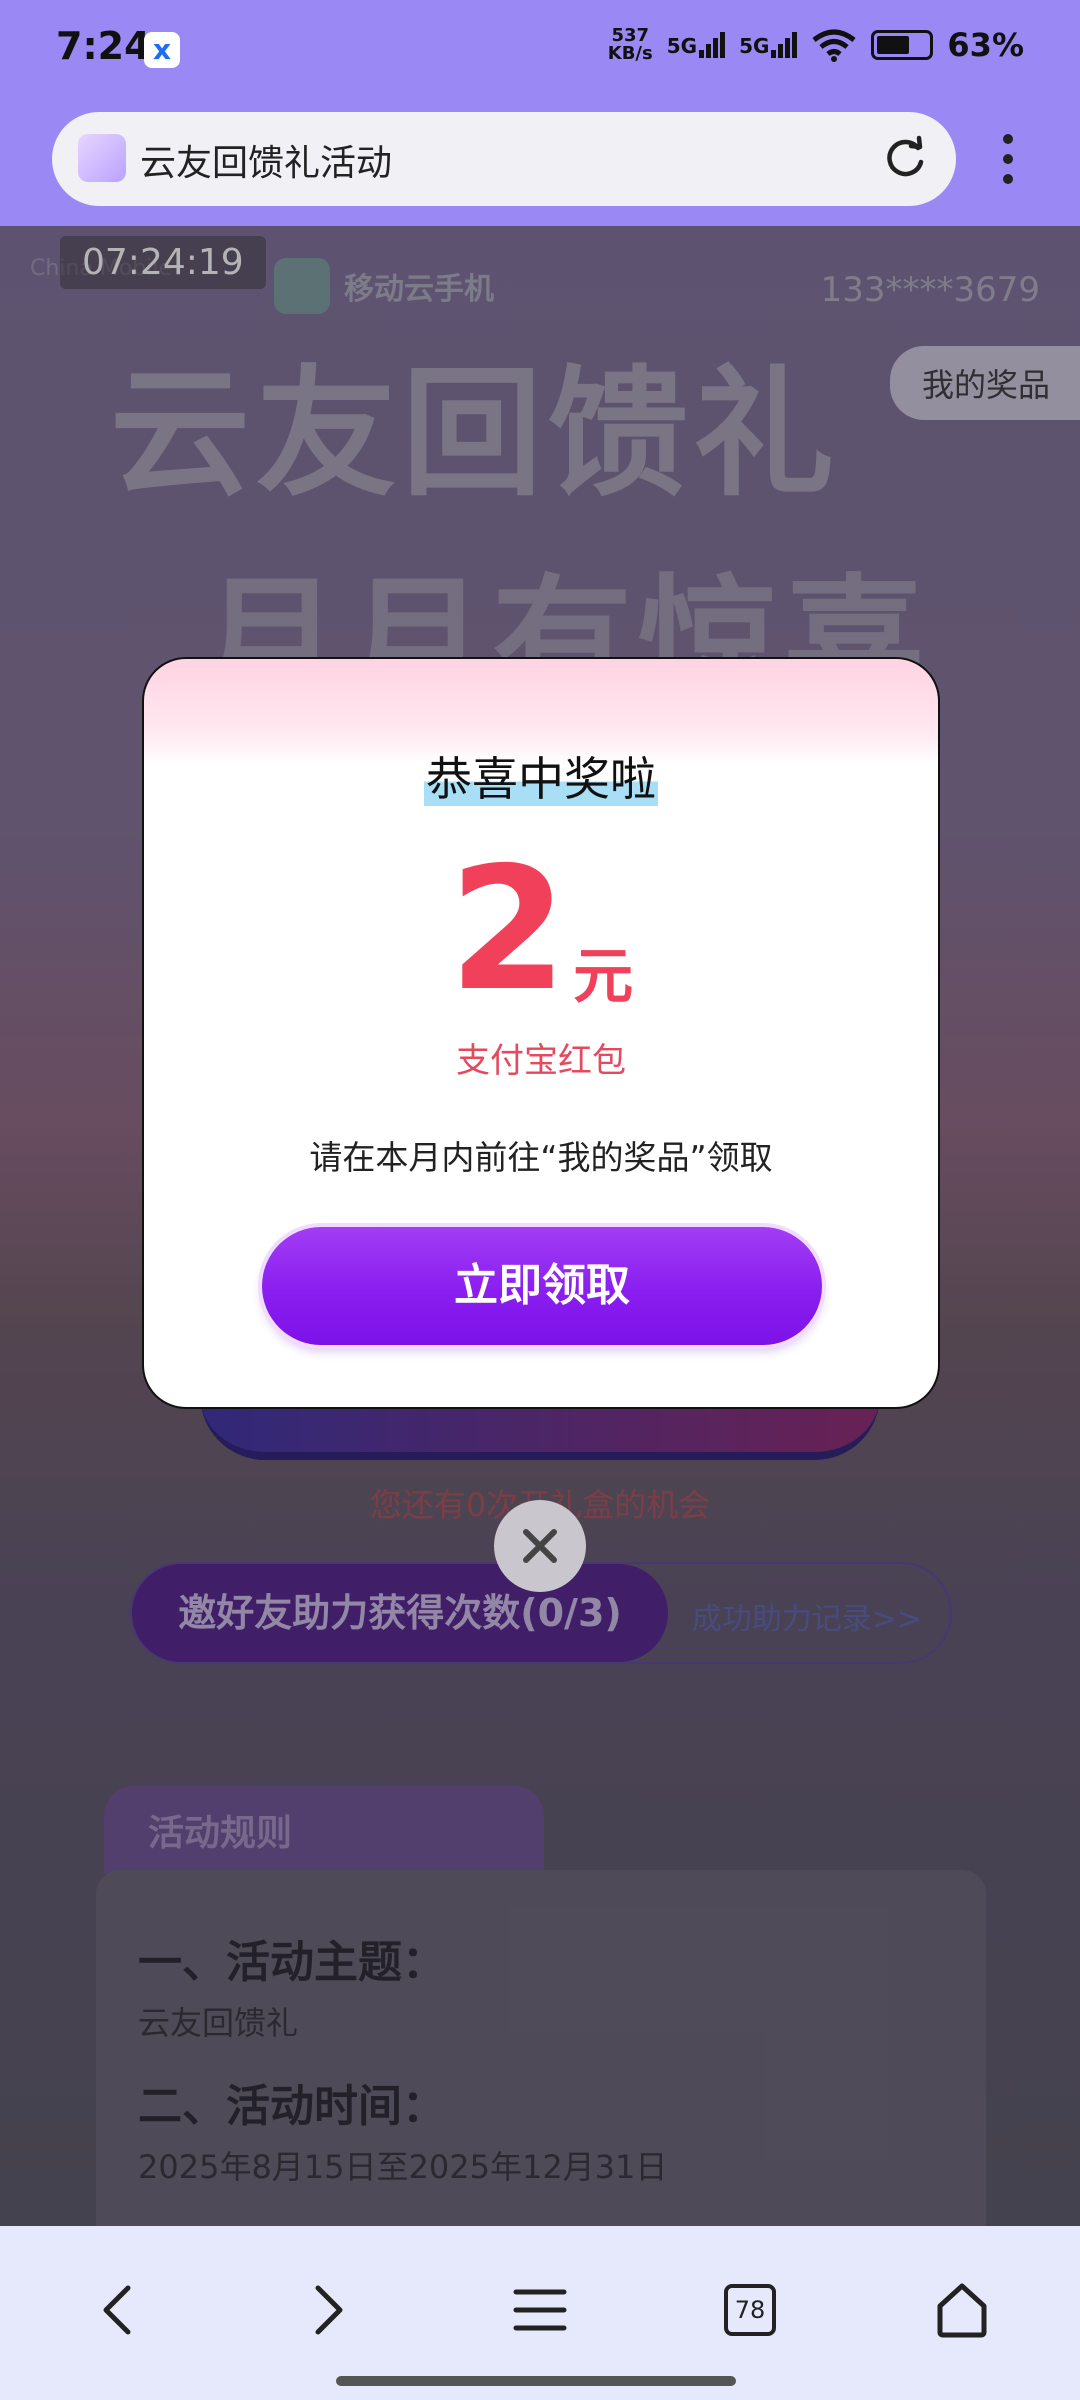 The height and width of the screenshot is (2400, 1080). What do you see at coordinates (102, 158) in the screenshot?
I see `site-favicon-icon` at bounding box center [102, 158].